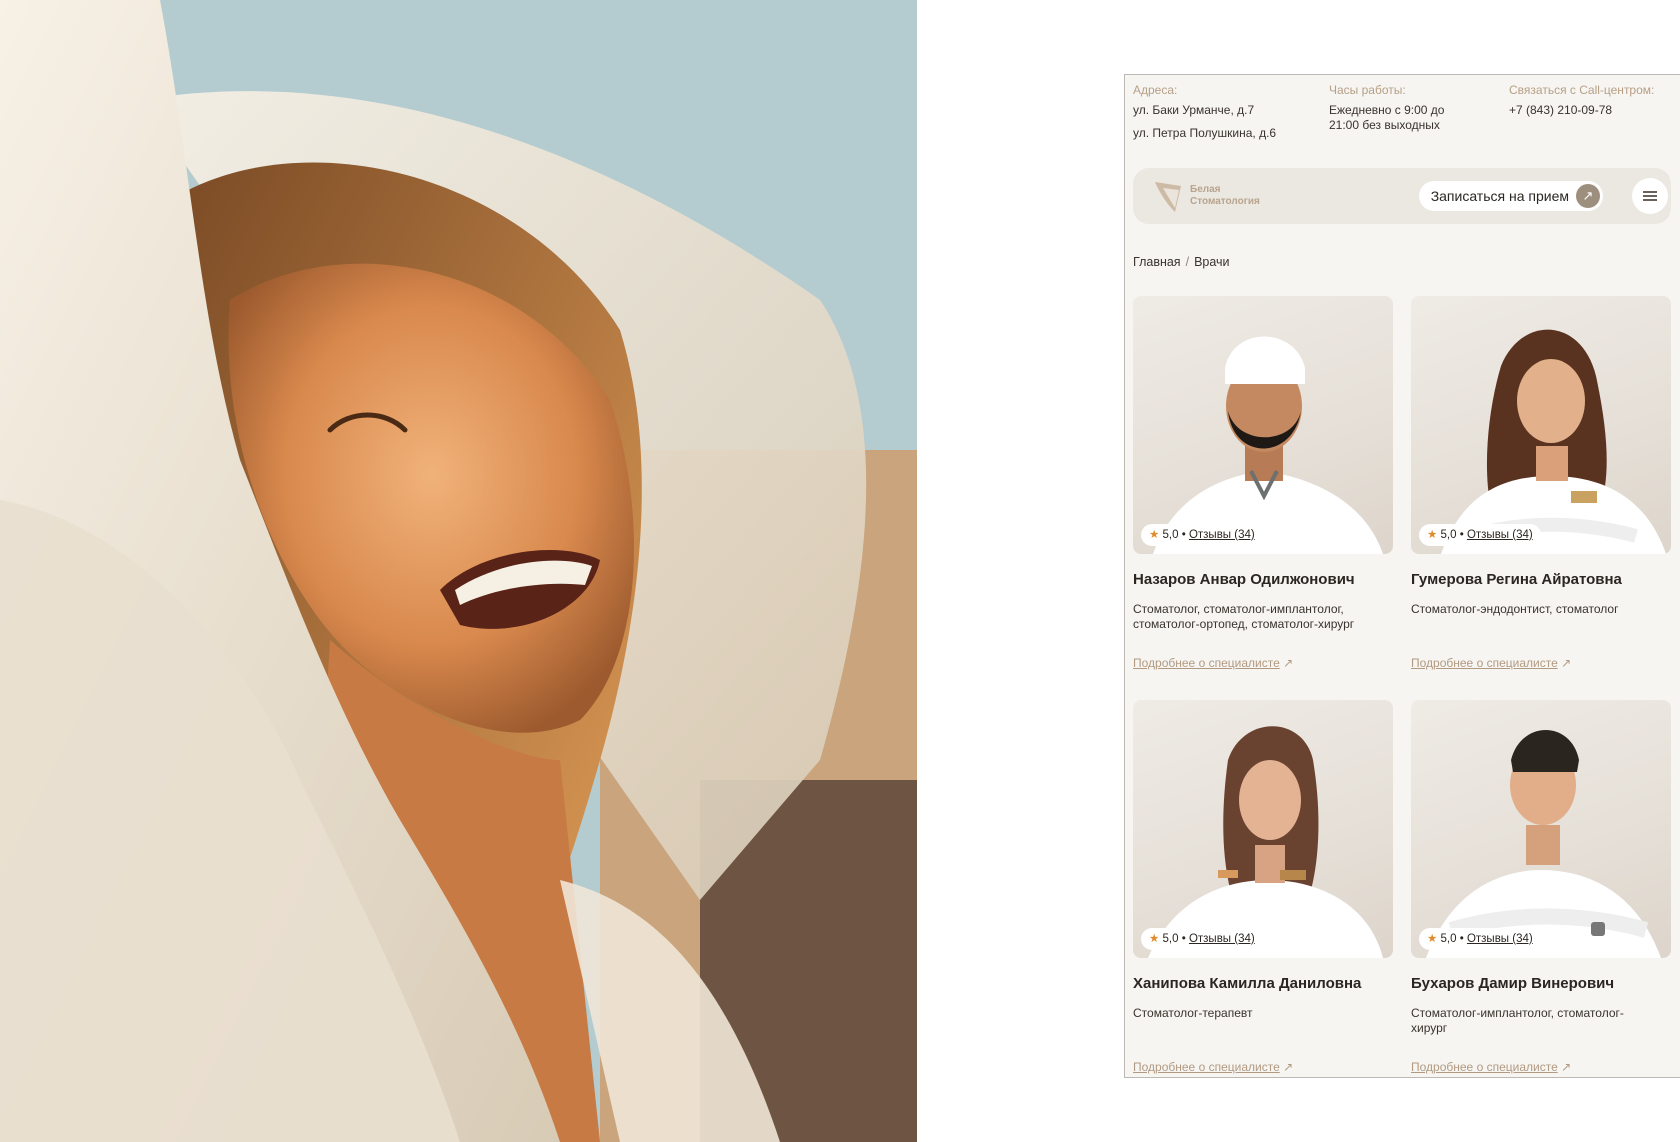 Image resolution: width=1680 pixels, height=1142 pixels. I want to click on tooth-logo-icon, so click(1171, 196).